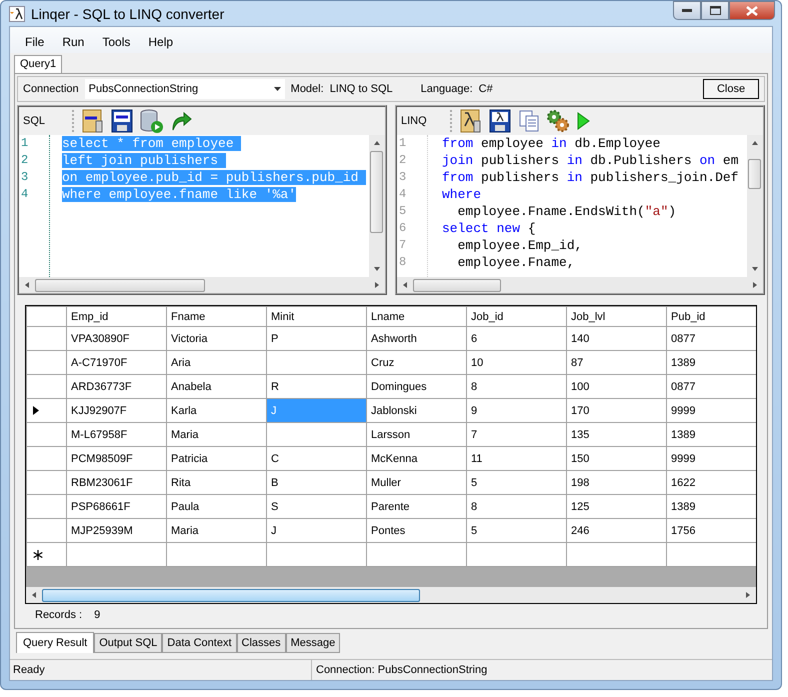  I want to click on table-cell: Paula, so click(216, 506).